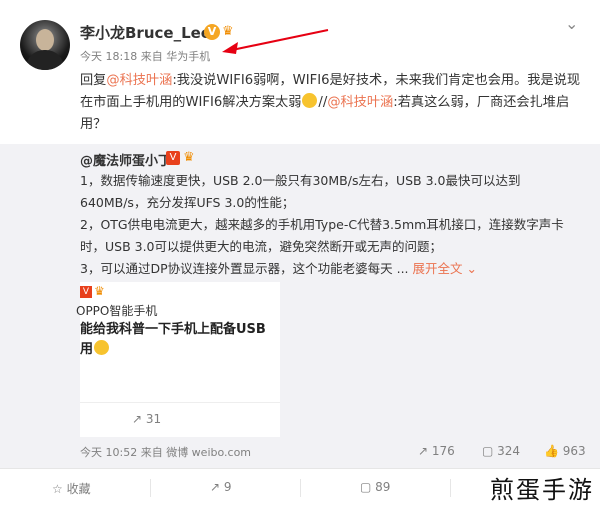 The height and width of the screenshot is (507, 600). What do you see at coordinates (574, 451) in the screenshot?
I see `quoted-like-count: 963` at bounding box center [574, 451].